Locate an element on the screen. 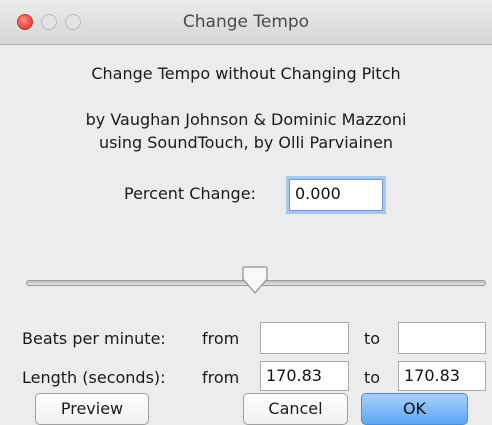 This screenshot has width=492, height=425. preview-button: Preview is located at coordinates (92, 409).